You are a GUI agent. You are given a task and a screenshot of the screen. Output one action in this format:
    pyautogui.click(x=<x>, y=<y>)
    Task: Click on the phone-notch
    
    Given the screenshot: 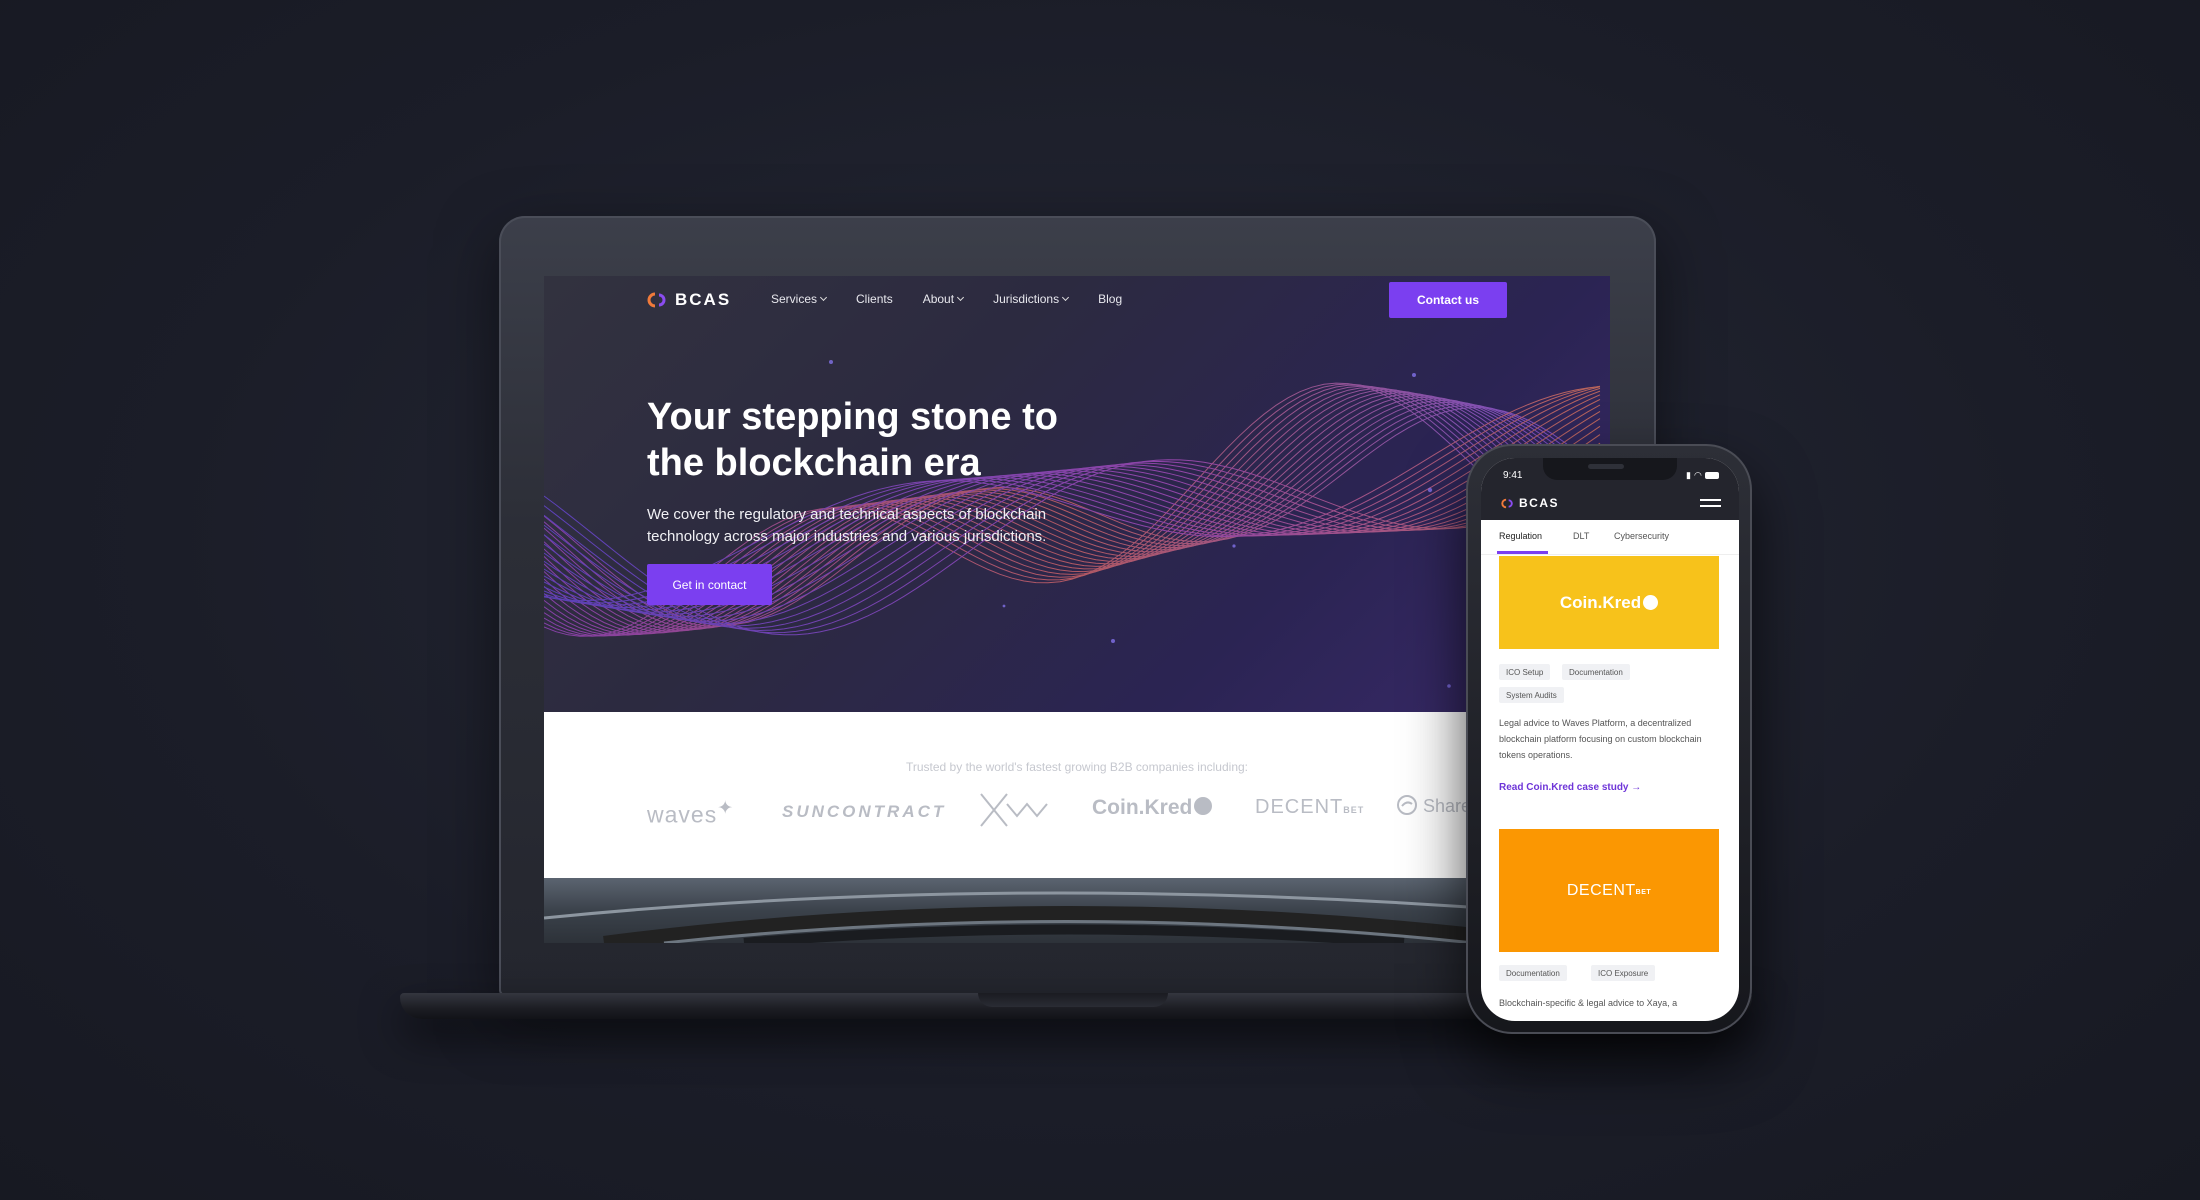 What is the action you would take?
    pyautogui.click(x=1610, y=469)
    